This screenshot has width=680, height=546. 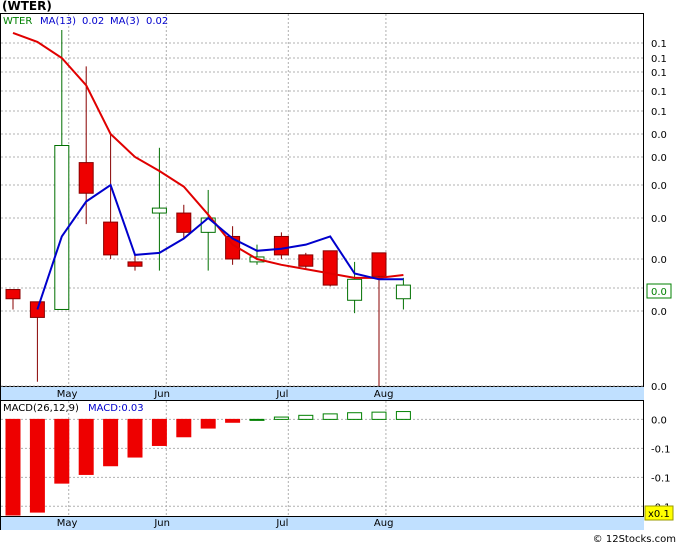 I want to click on price-x-axis-band, so click(x=322, y=393).